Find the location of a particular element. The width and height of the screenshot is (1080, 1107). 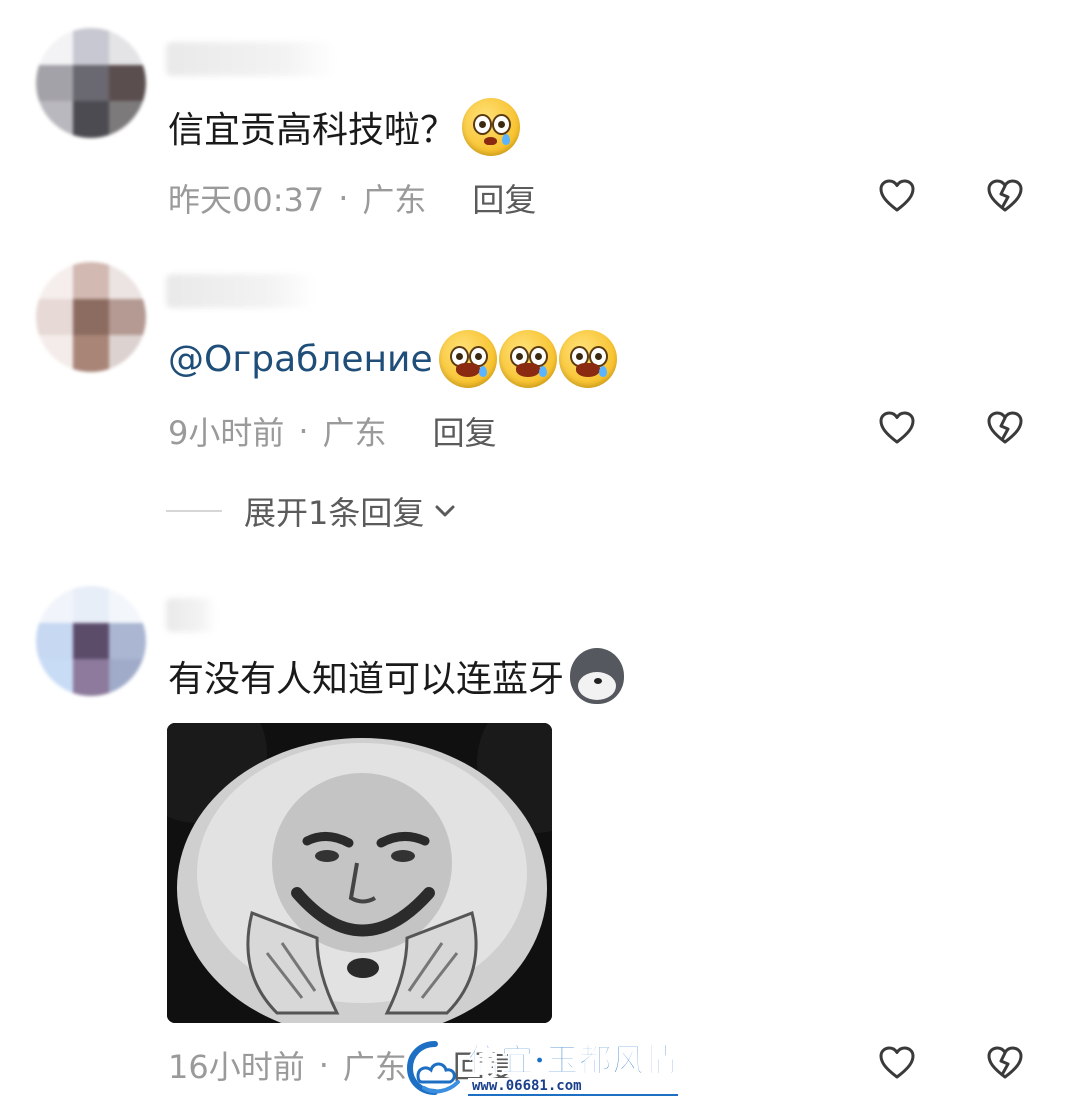

timestamp: 9小时前 is located at coordinates (226, 433).